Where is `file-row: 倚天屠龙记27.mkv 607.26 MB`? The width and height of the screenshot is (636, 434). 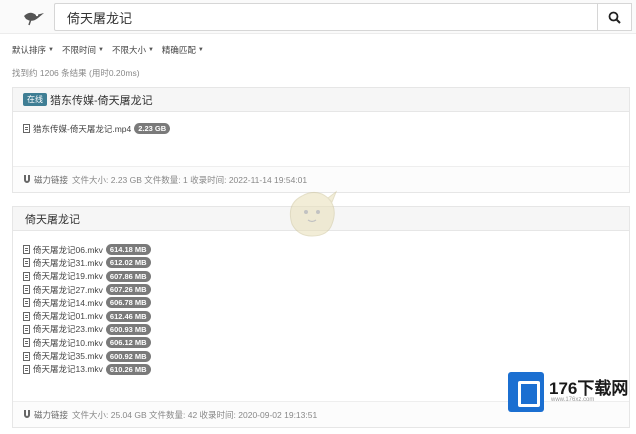 file-row: 倚天屠龙记27.mkv 607.26 MB is located at coordinates (321, 289).